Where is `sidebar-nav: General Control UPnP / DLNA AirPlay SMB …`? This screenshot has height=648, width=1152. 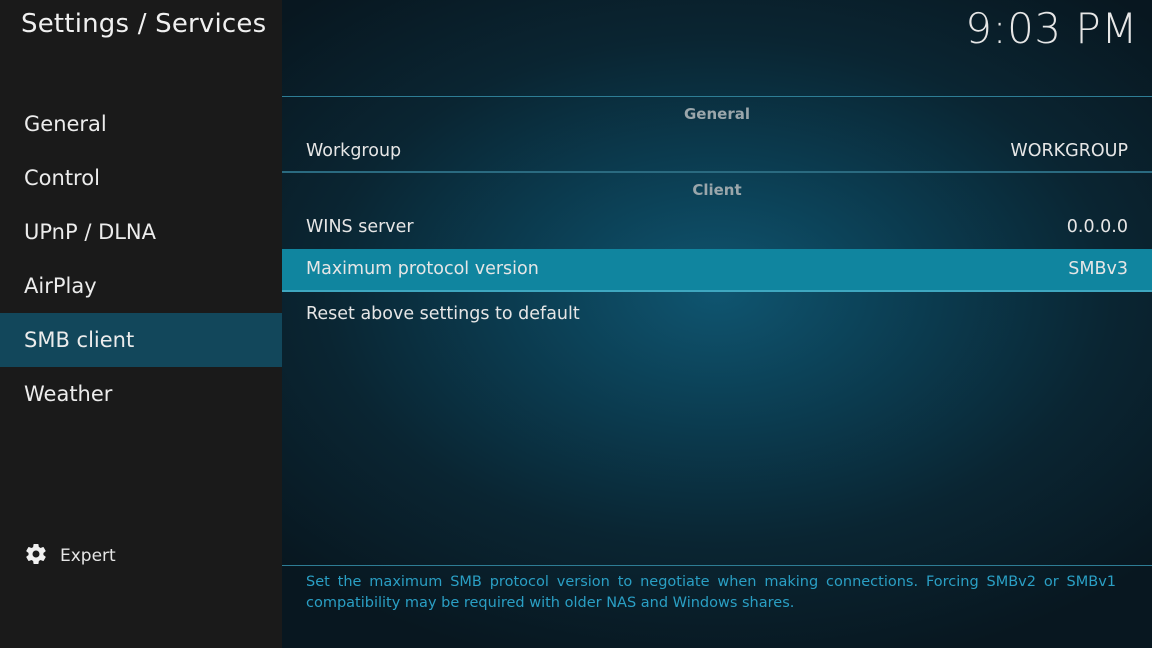
sidebar-nav: General Control UPnP / DLNA AirPlay SMB … is located at coordinates (141, 259).